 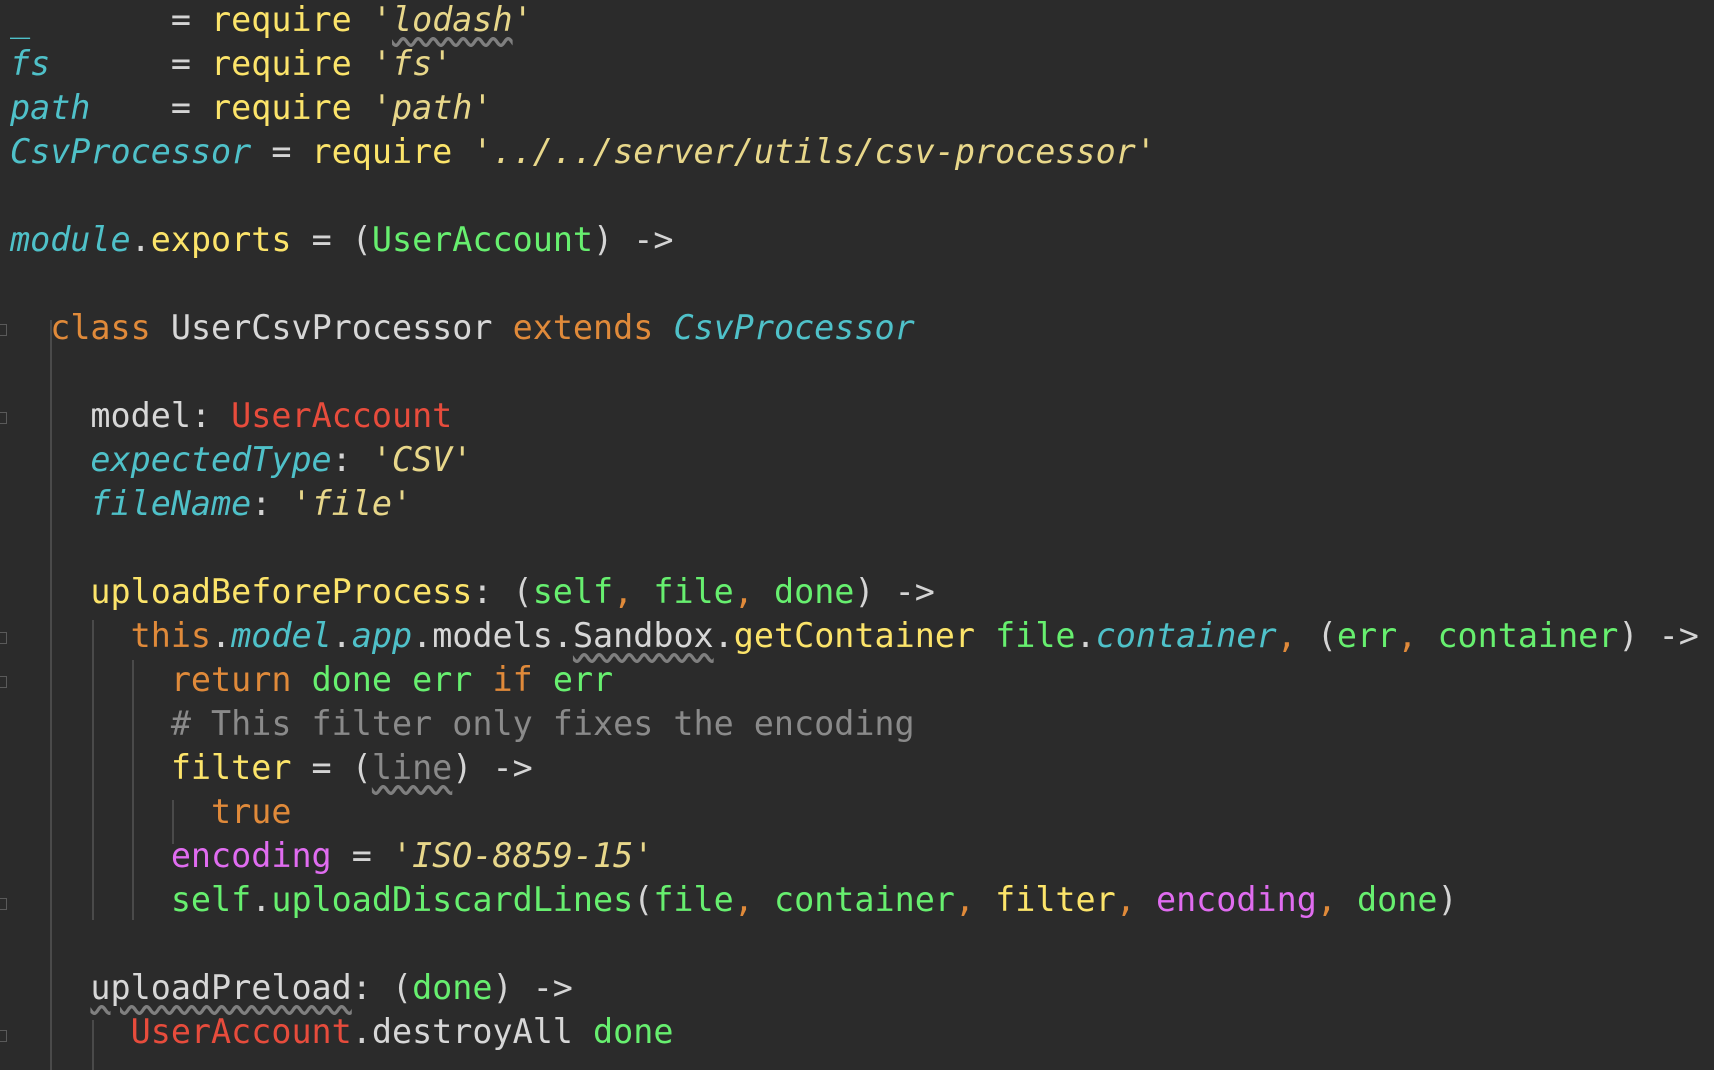 What do you see at coordinates (854, 110) in the screenshot?
I see `code-line: path = require 'path'` at bounding box center [854, 110].